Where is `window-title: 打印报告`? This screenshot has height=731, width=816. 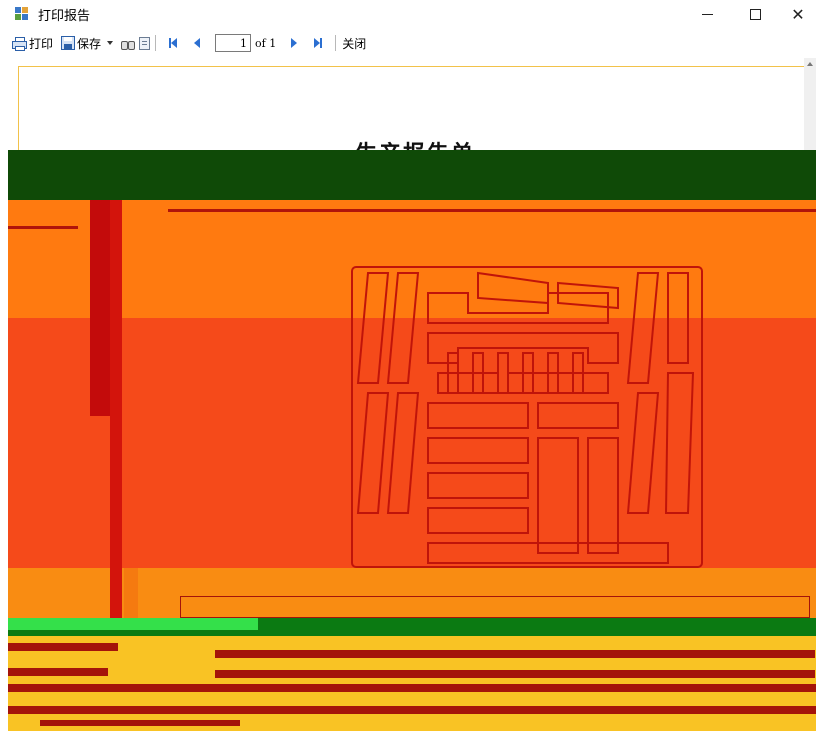 window-title: 打印报告 is located at coordinates (64, 16).